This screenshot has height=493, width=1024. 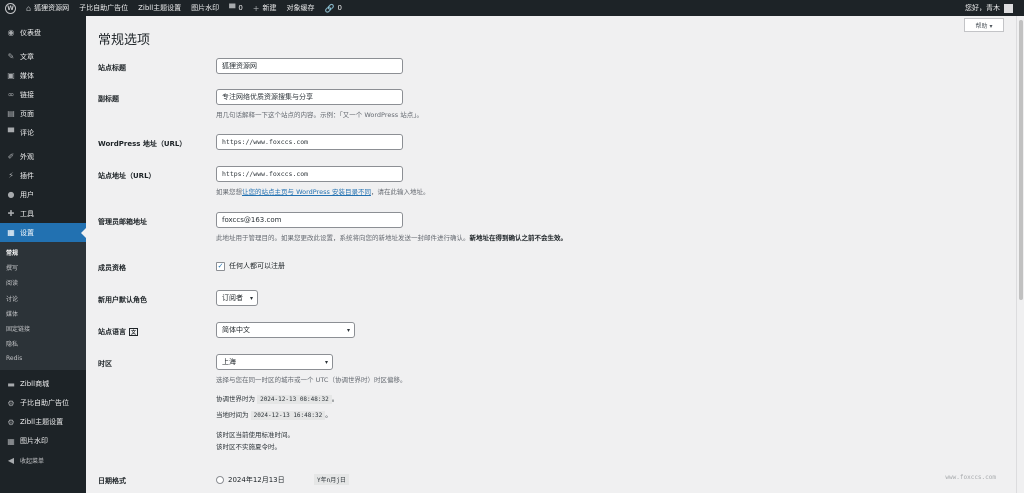 I want to click on home-icon: ⌂, so click(x=29, y=8).